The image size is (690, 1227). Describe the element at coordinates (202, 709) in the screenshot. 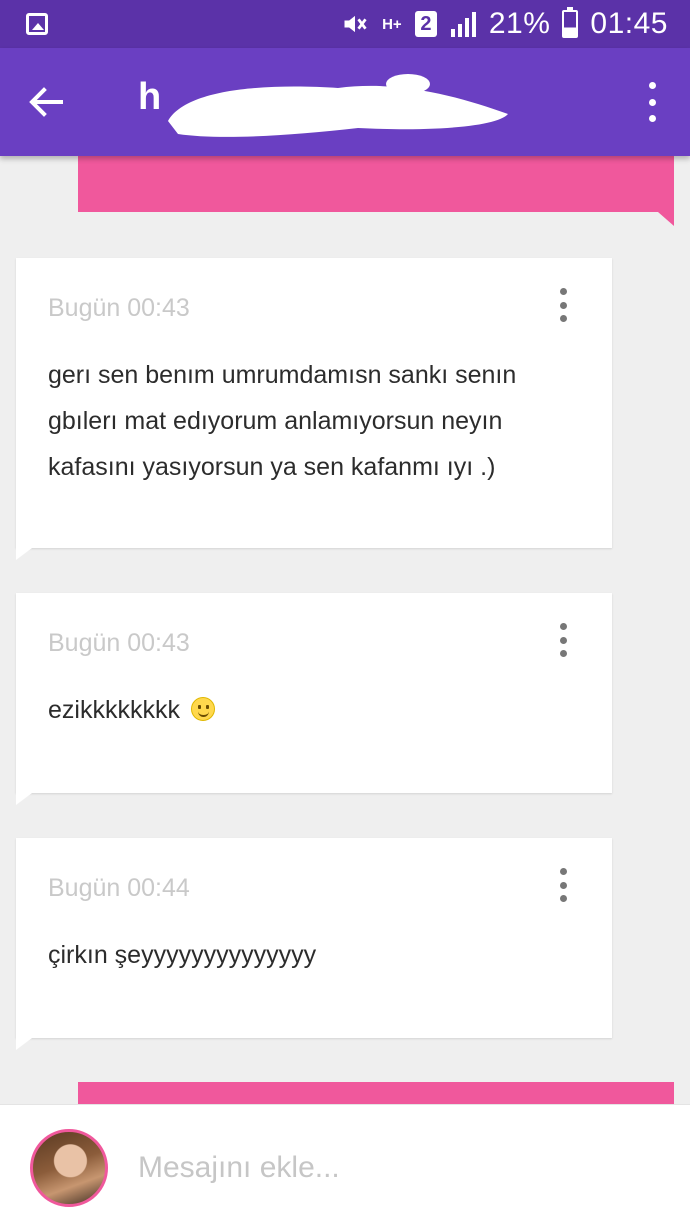

I see `smile-emoji-icon` at that location.